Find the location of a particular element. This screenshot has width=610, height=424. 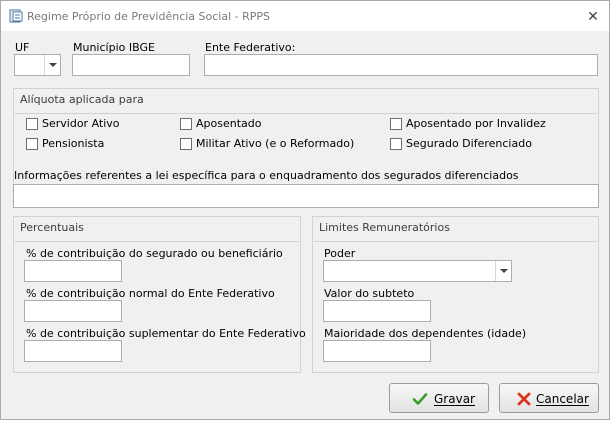

maioridade-label: Maioridade dos dependentes (idade) is located at coordinates (425, 333).